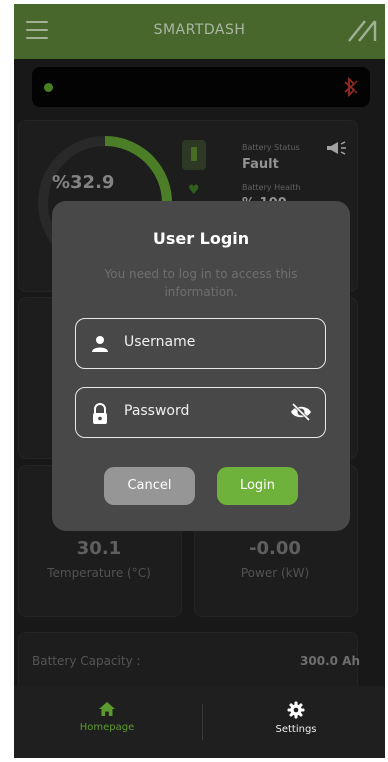 This screenshot has height=762, width=388. What do you see at coordinates (107, 709) in the screenshot?
I see `home-icon` at bounding box center [107, 709].